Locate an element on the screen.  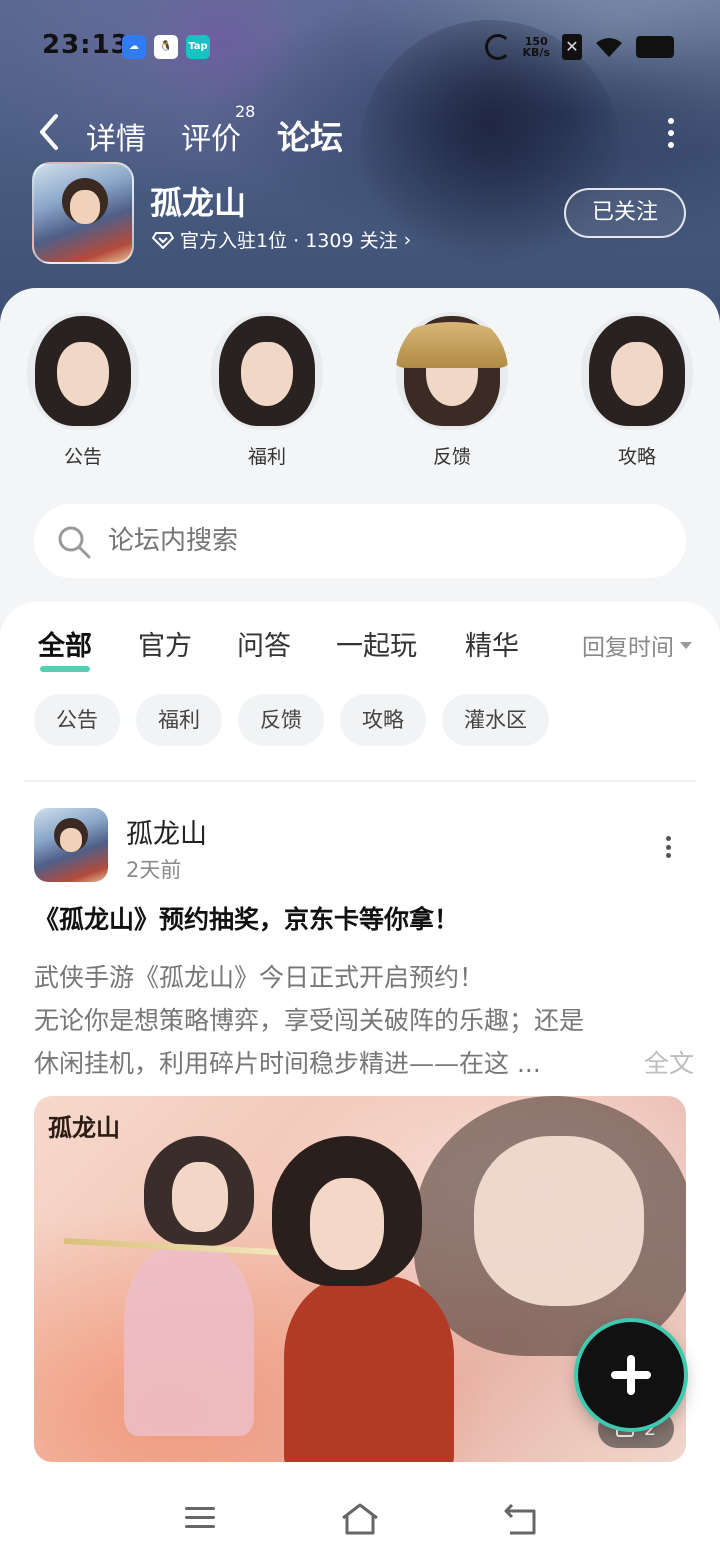
post-more-icon is located at coordinates (668, 847).